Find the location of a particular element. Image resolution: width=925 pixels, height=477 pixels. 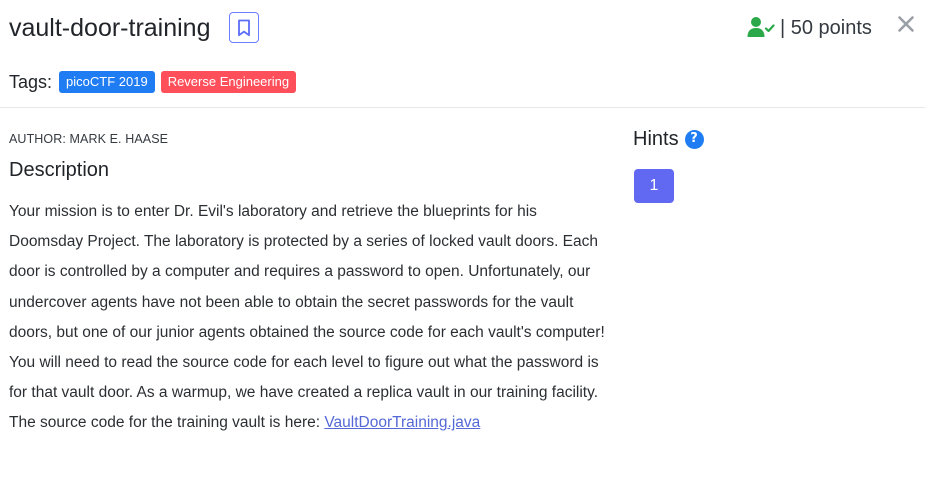

hint-1-button: 1 is located at coordinates (654, 186).